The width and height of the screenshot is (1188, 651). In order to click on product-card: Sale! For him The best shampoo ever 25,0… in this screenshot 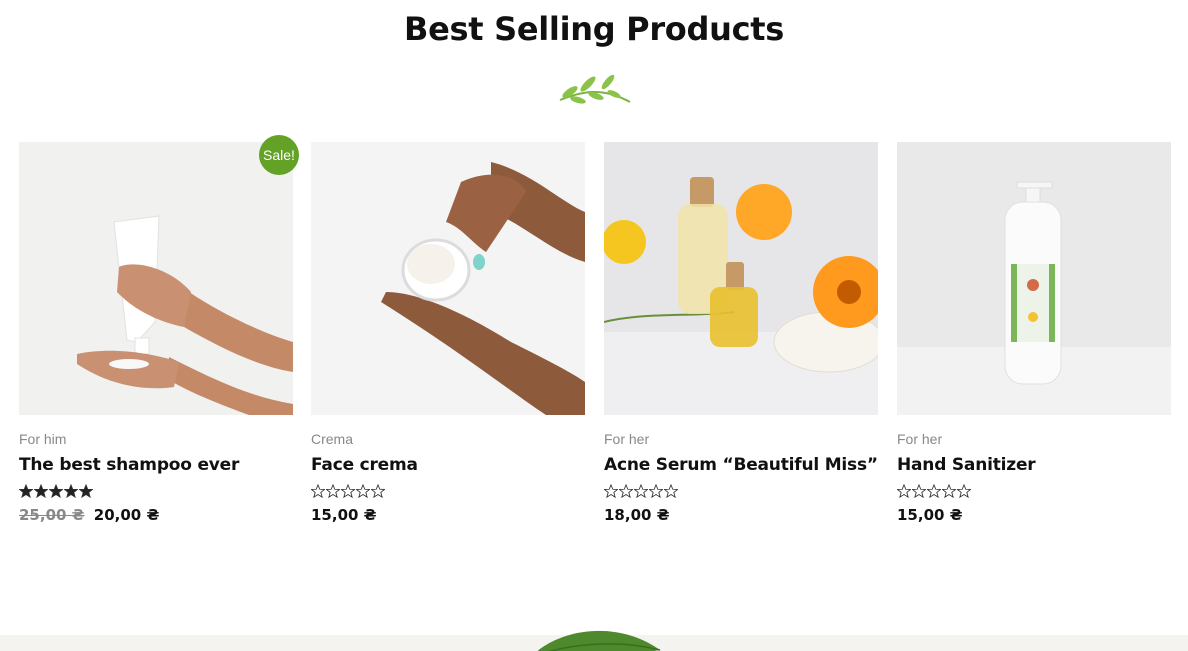, I will do `click(159, 329)`.